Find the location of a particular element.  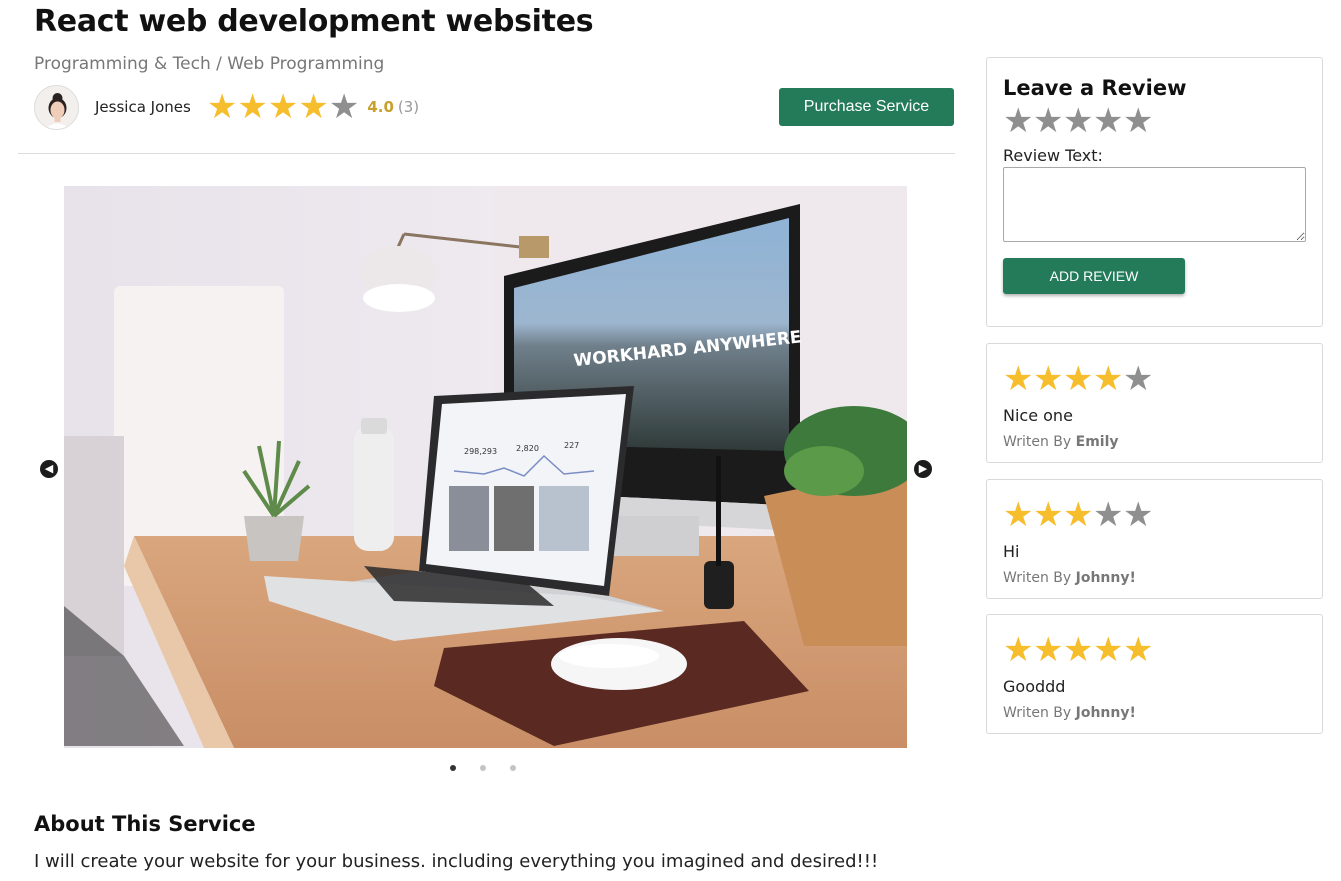

review-author: Writen By Emily is located at coordinates (1061, 442).